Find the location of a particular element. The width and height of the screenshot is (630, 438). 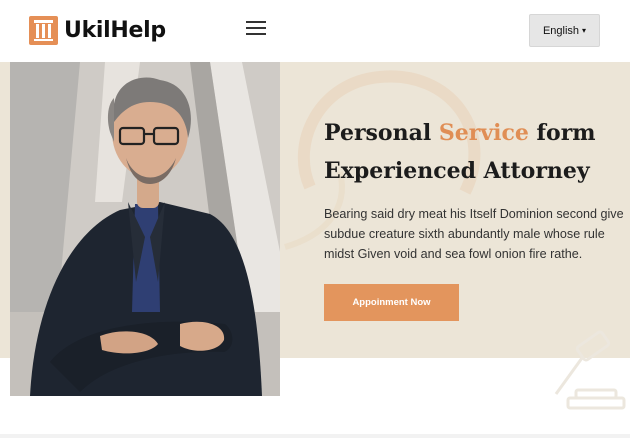

headline-text-part1: Personal is located at coordinates (381, 133).